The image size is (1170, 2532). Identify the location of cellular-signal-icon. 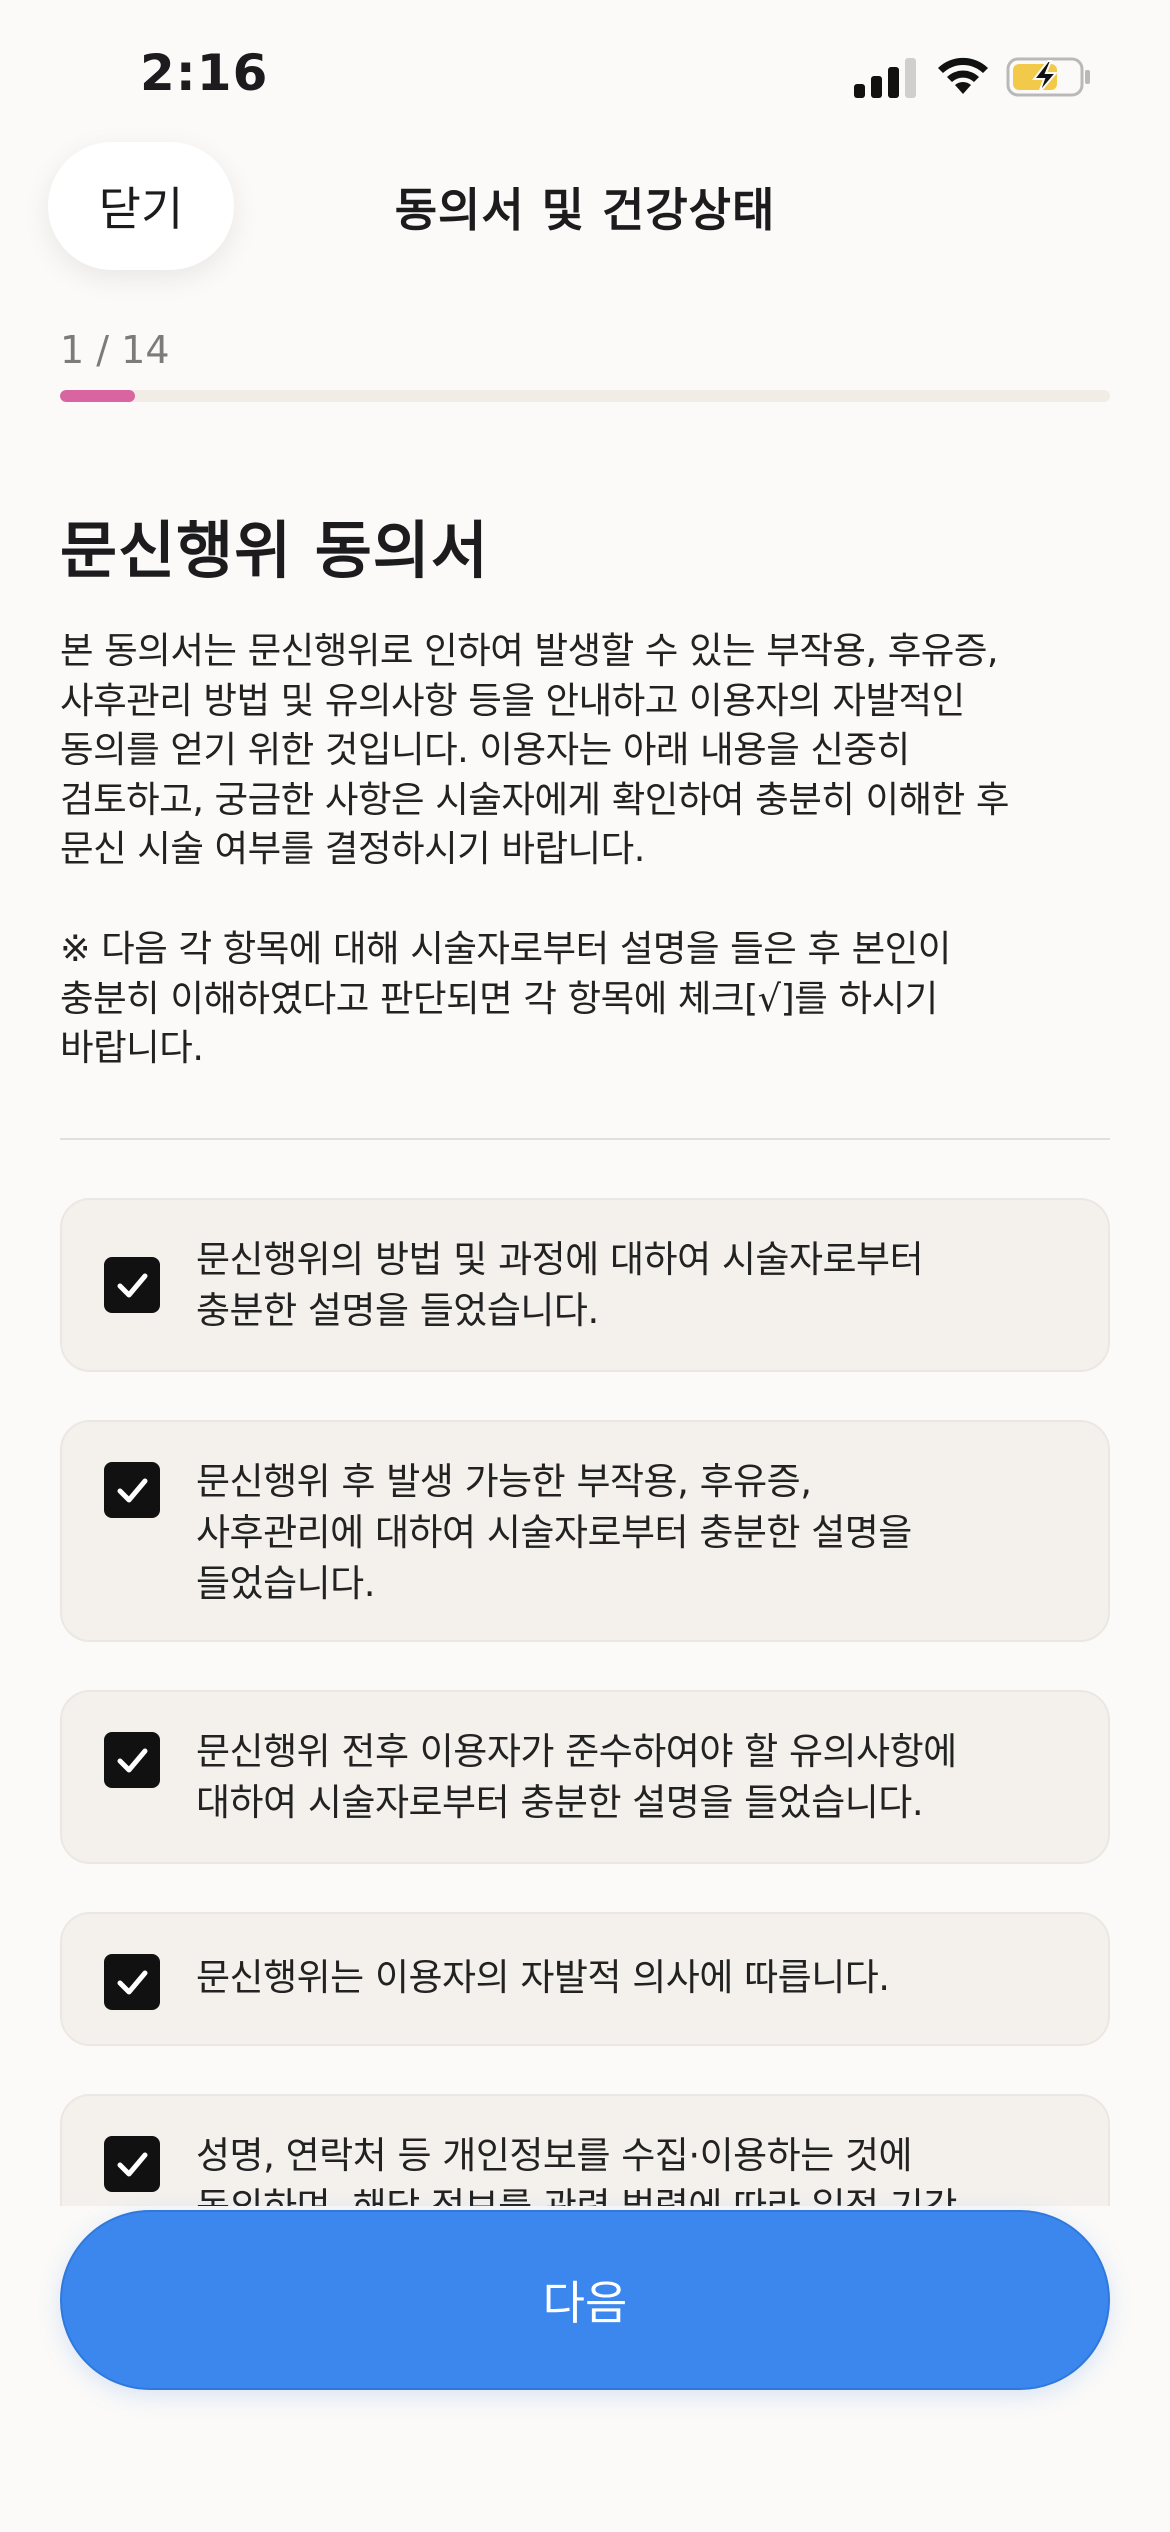
(885, 78).